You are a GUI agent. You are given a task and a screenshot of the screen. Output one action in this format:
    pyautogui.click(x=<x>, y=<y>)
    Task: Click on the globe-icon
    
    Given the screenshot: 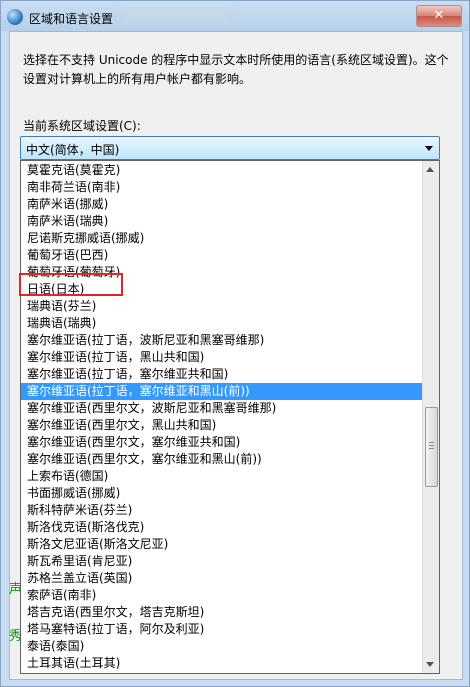 What is the action you would take?
    pyautogui.click(x=15, y=17)
    